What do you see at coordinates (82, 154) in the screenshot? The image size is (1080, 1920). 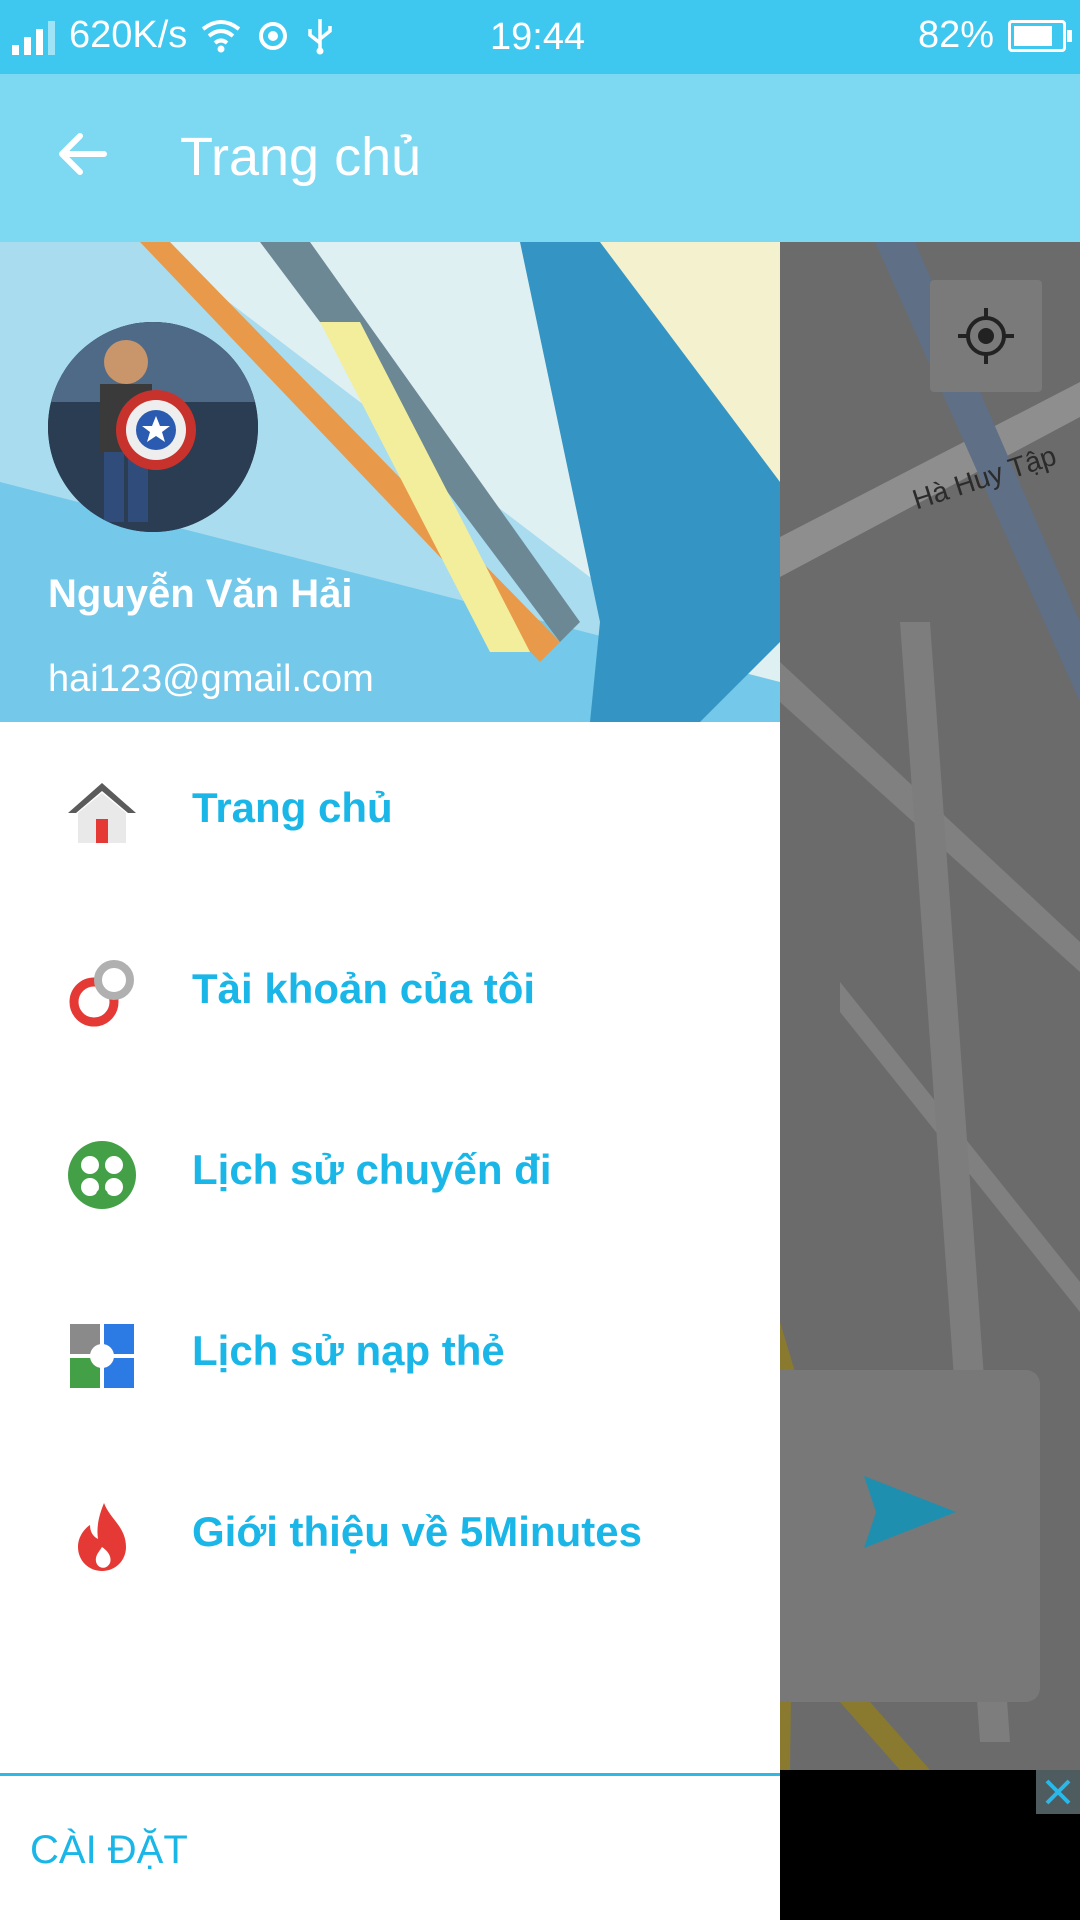 I see `back-arrow-icon` at bounding box center [82, 154].